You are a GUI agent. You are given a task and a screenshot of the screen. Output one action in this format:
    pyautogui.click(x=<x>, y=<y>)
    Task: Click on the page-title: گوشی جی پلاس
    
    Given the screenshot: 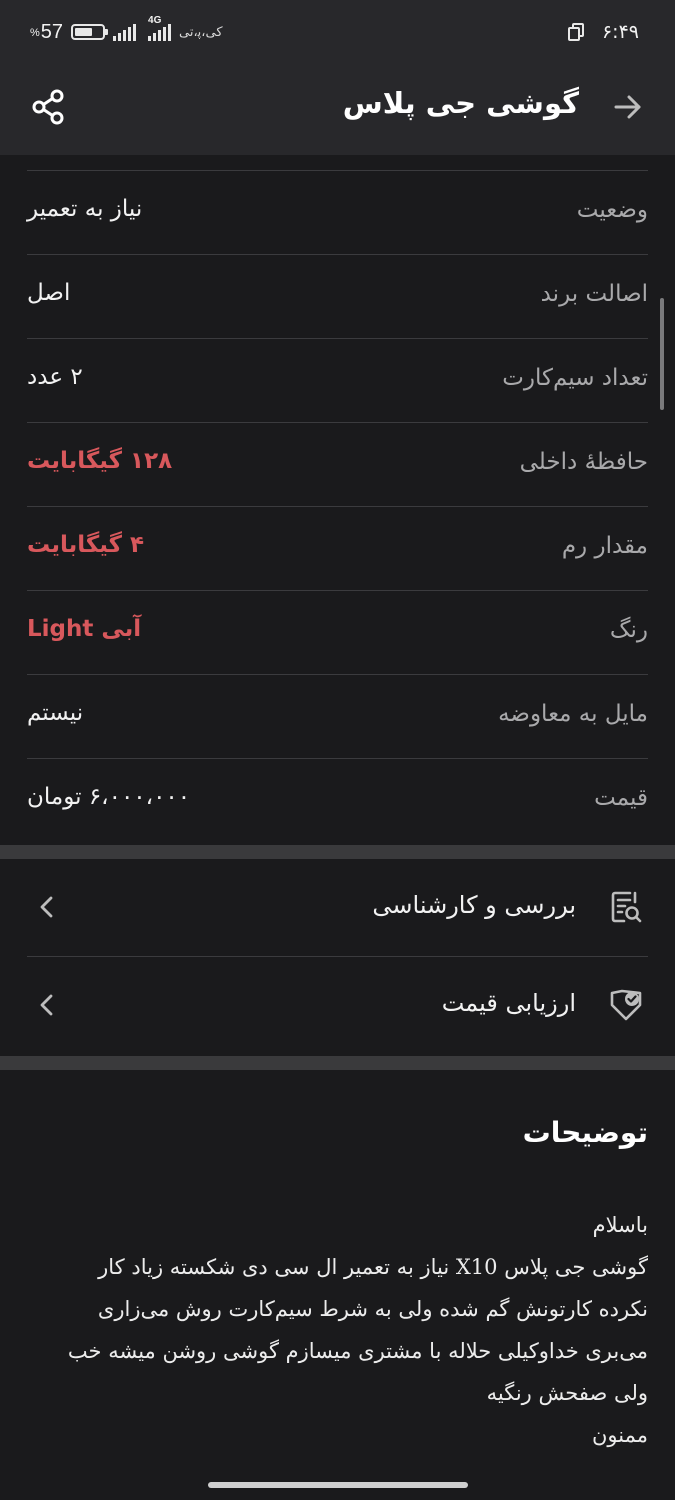 What is the action you would take?
    pyautogui.click(x=460, y=103)
    